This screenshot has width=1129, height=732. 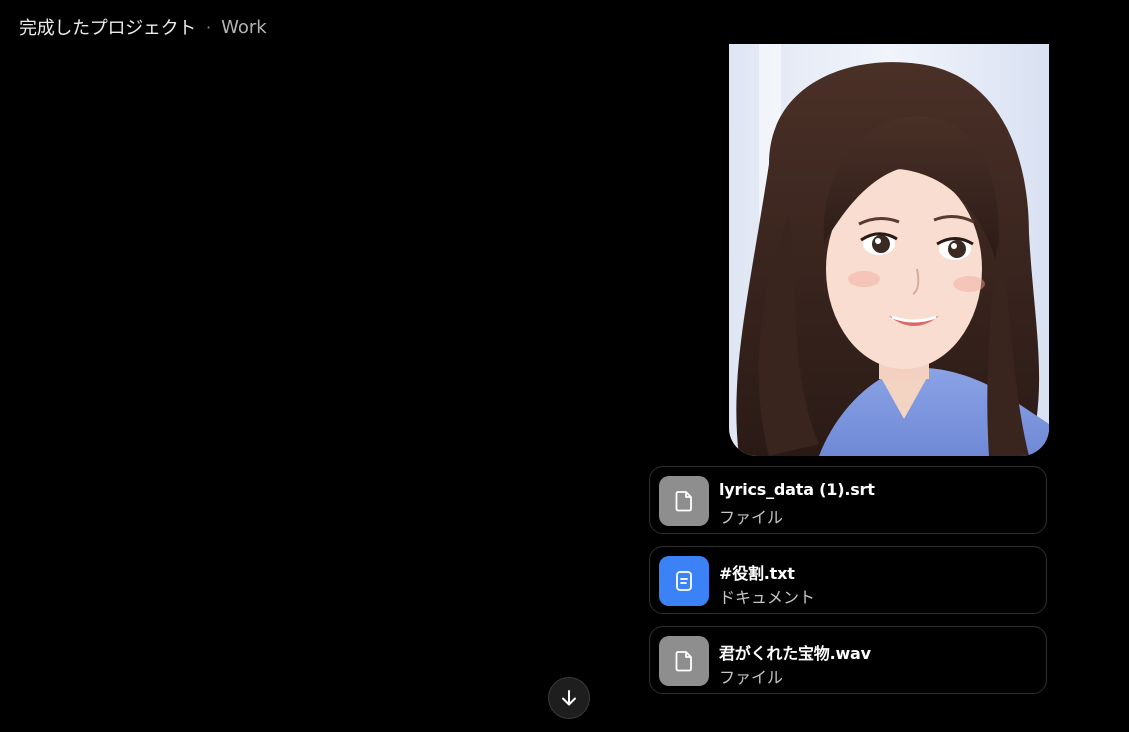 I want to click on attachment-name: 君がくれた宝物.wav, so click(x=795, y=653).